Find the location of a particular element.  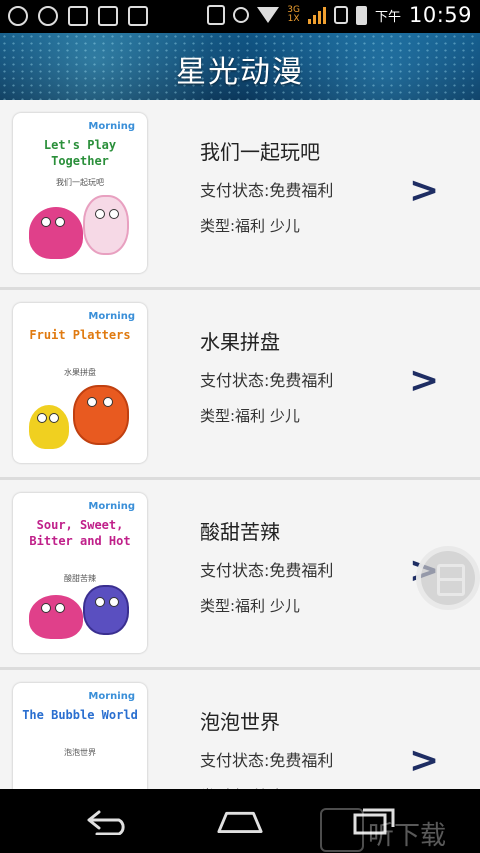

cover-subtitle: 泡泡世界 is located at coordinates (80, 752).